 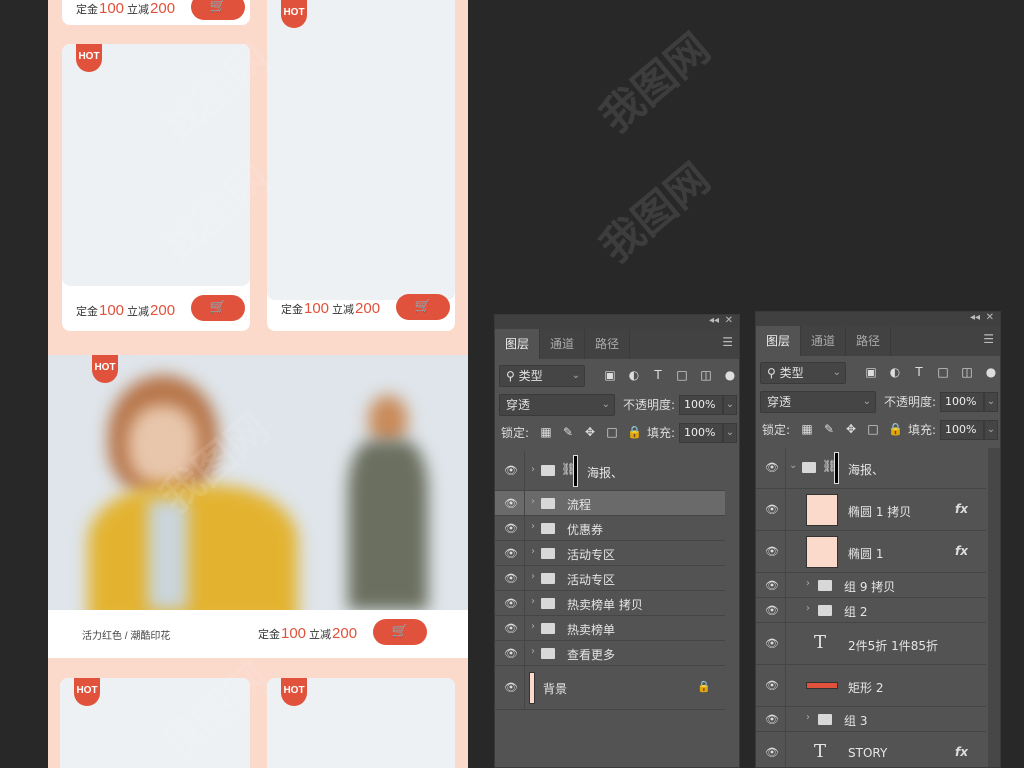 I want to click on layer-row: 👁 › 组 3, so click(x=871, y=719).